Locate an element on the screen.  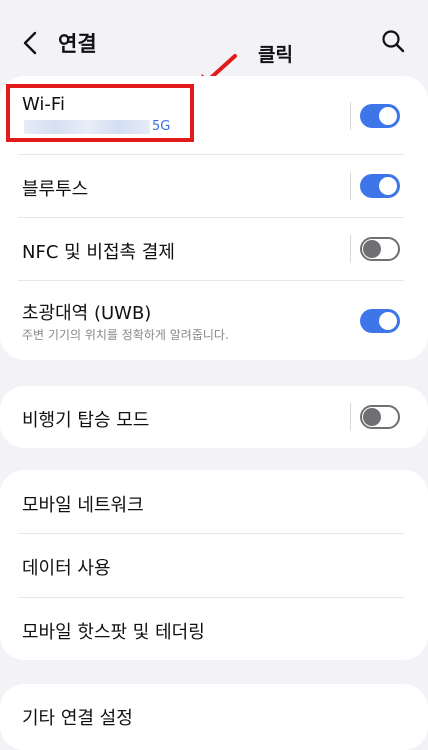
airplane-mode-label: 비행기 탑승 모드 is located at coordinates (86, 420).